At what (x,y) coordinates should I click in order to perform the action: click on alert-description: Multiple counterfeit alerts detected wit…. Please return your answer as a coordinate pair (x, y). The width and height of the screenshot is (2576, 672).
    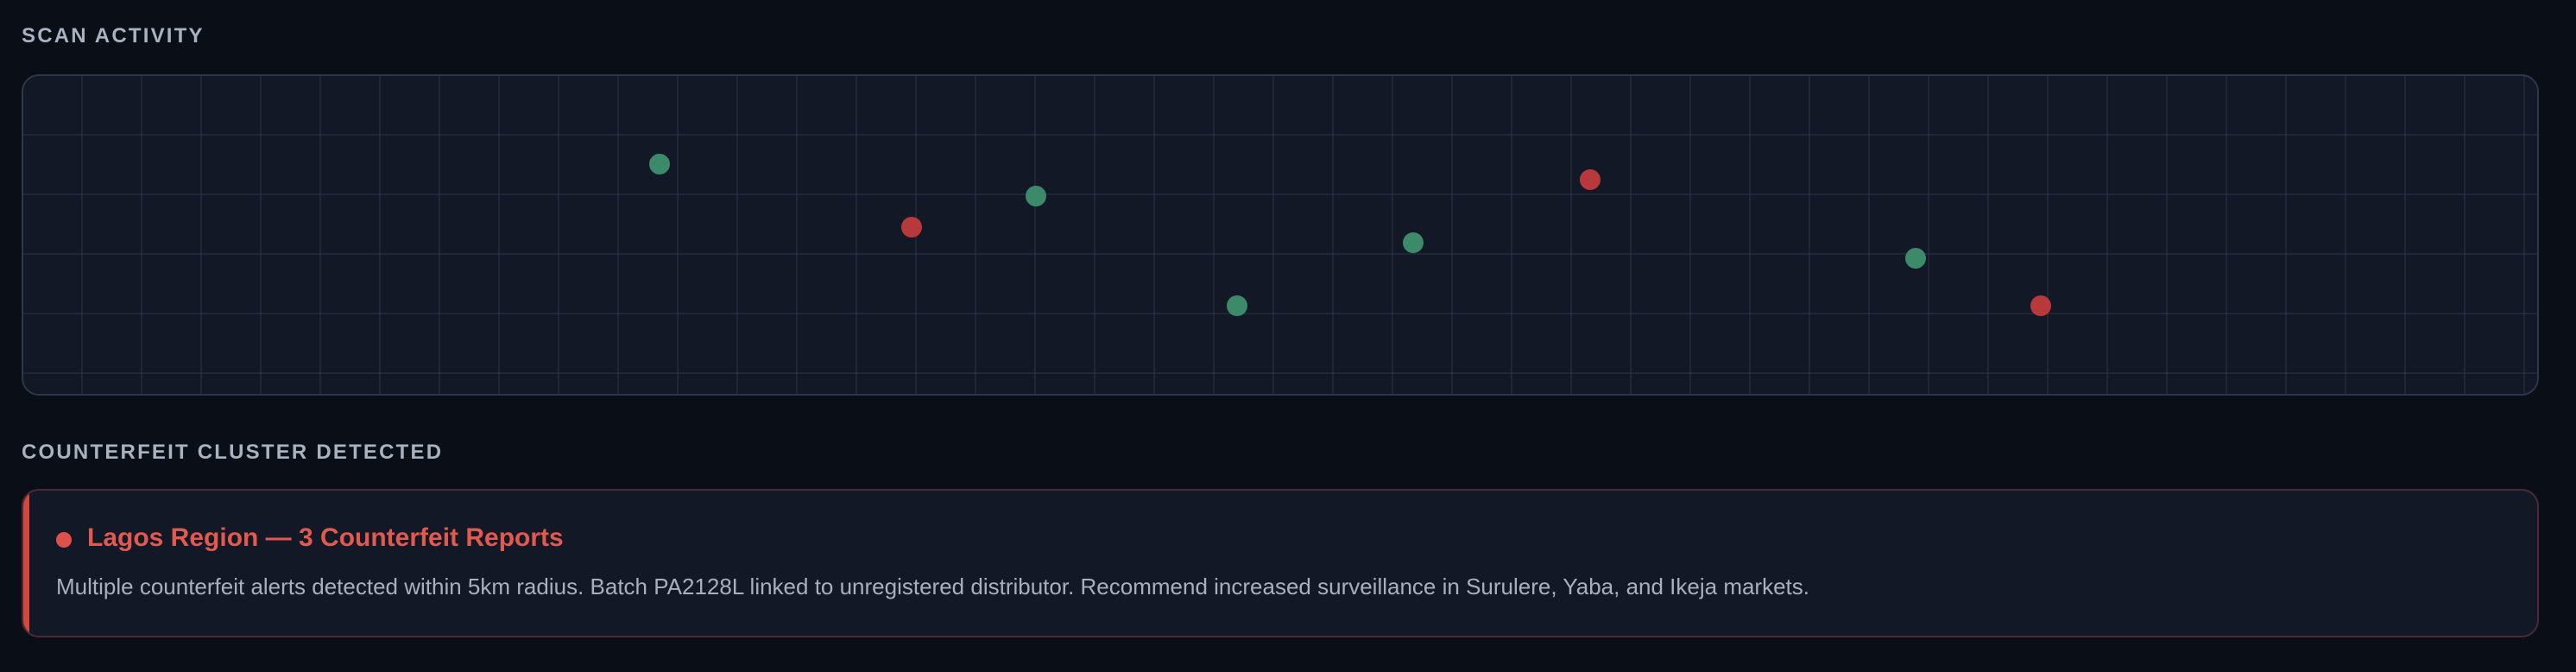
    Looking at the image, I should click on (932, 586).